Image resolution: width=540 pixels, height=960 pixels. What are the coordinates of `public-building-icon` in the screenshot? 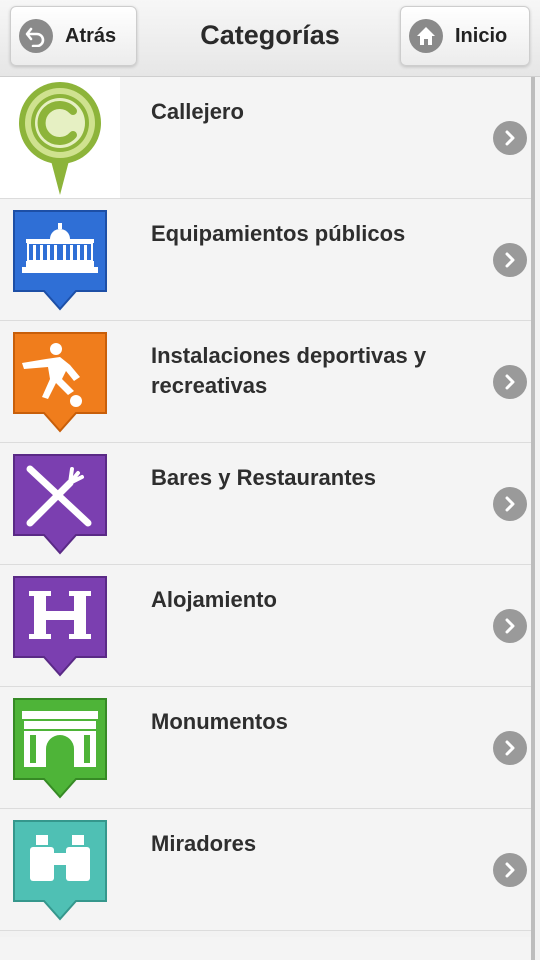 It's located at (60, 259).